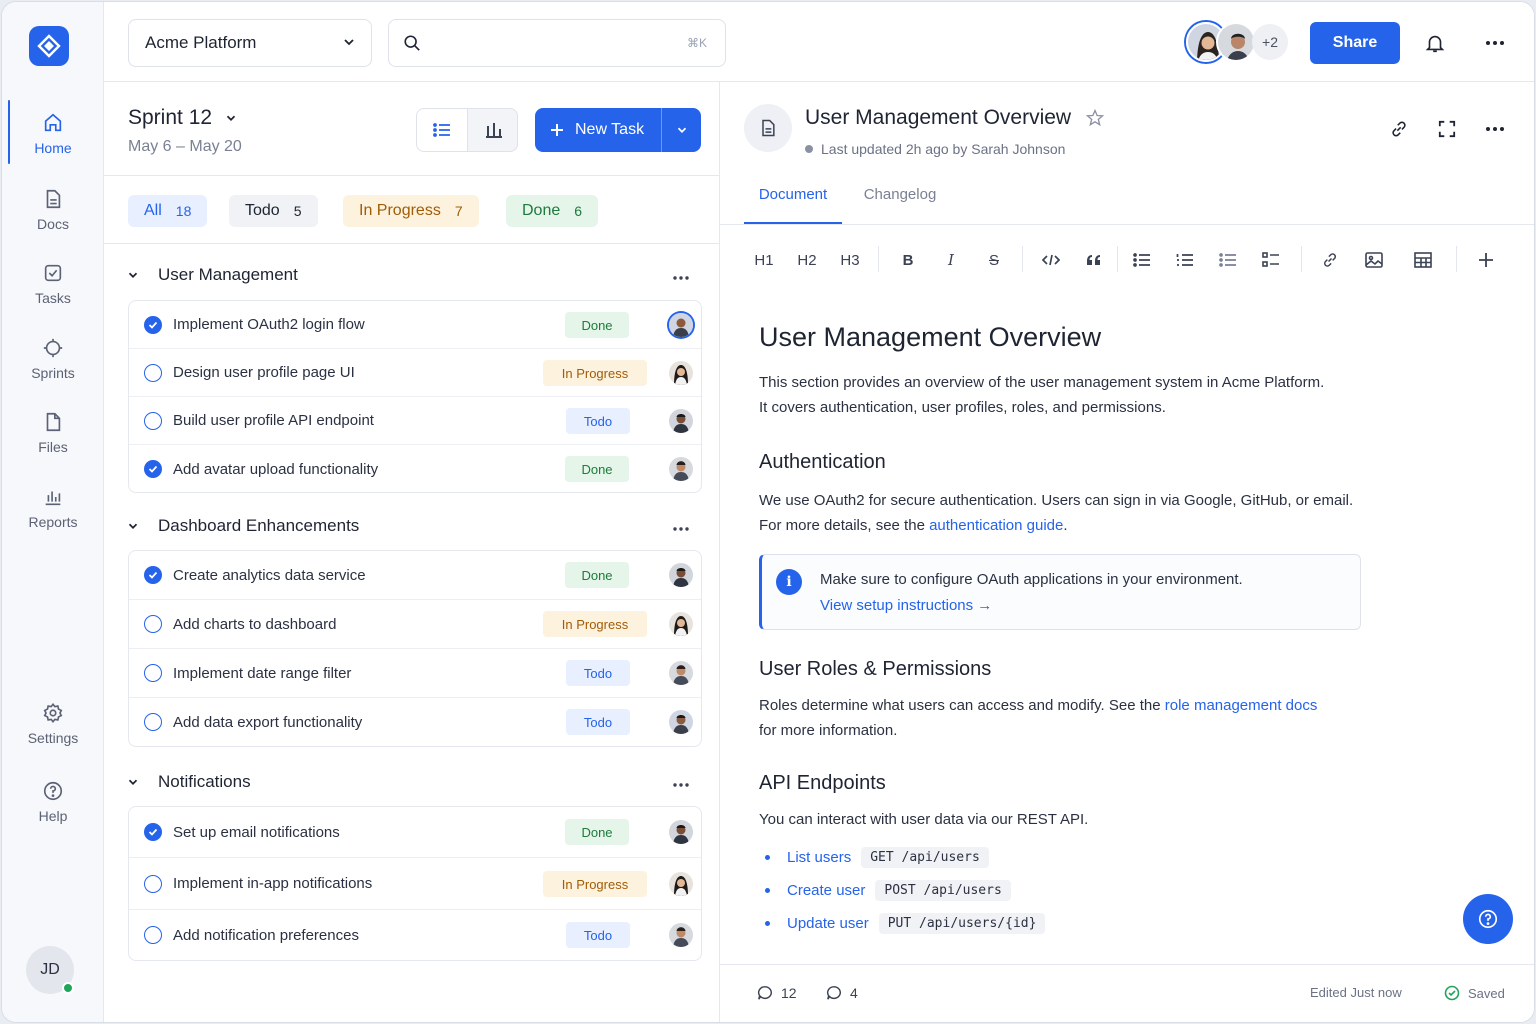 The image size is (1536, 1024). Describe the element at coordinates (1142, 260) in the screenshot. I see `bullet-list-icon` at that location.